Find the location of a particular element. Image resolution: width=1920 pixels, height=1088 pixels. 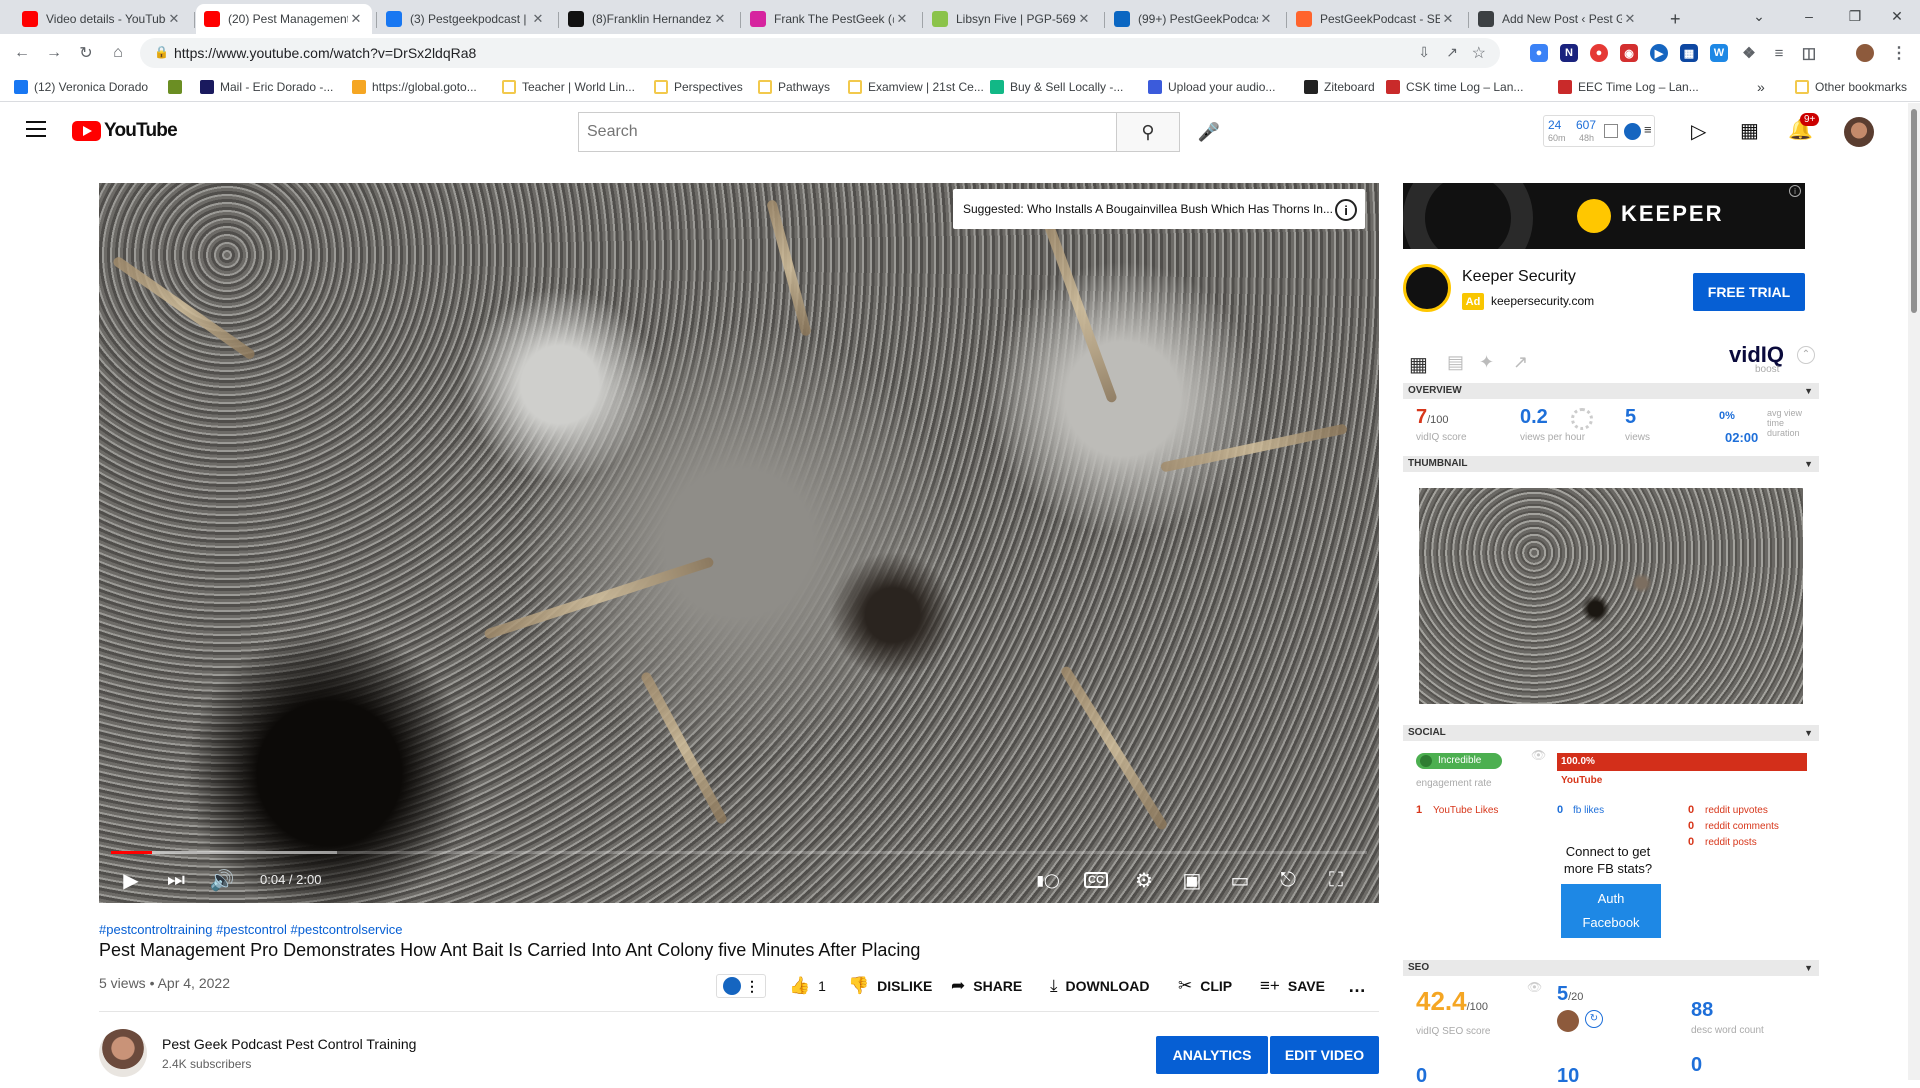

dislike-button: 👎 DISLIKE is located at coordinates (890, 986).